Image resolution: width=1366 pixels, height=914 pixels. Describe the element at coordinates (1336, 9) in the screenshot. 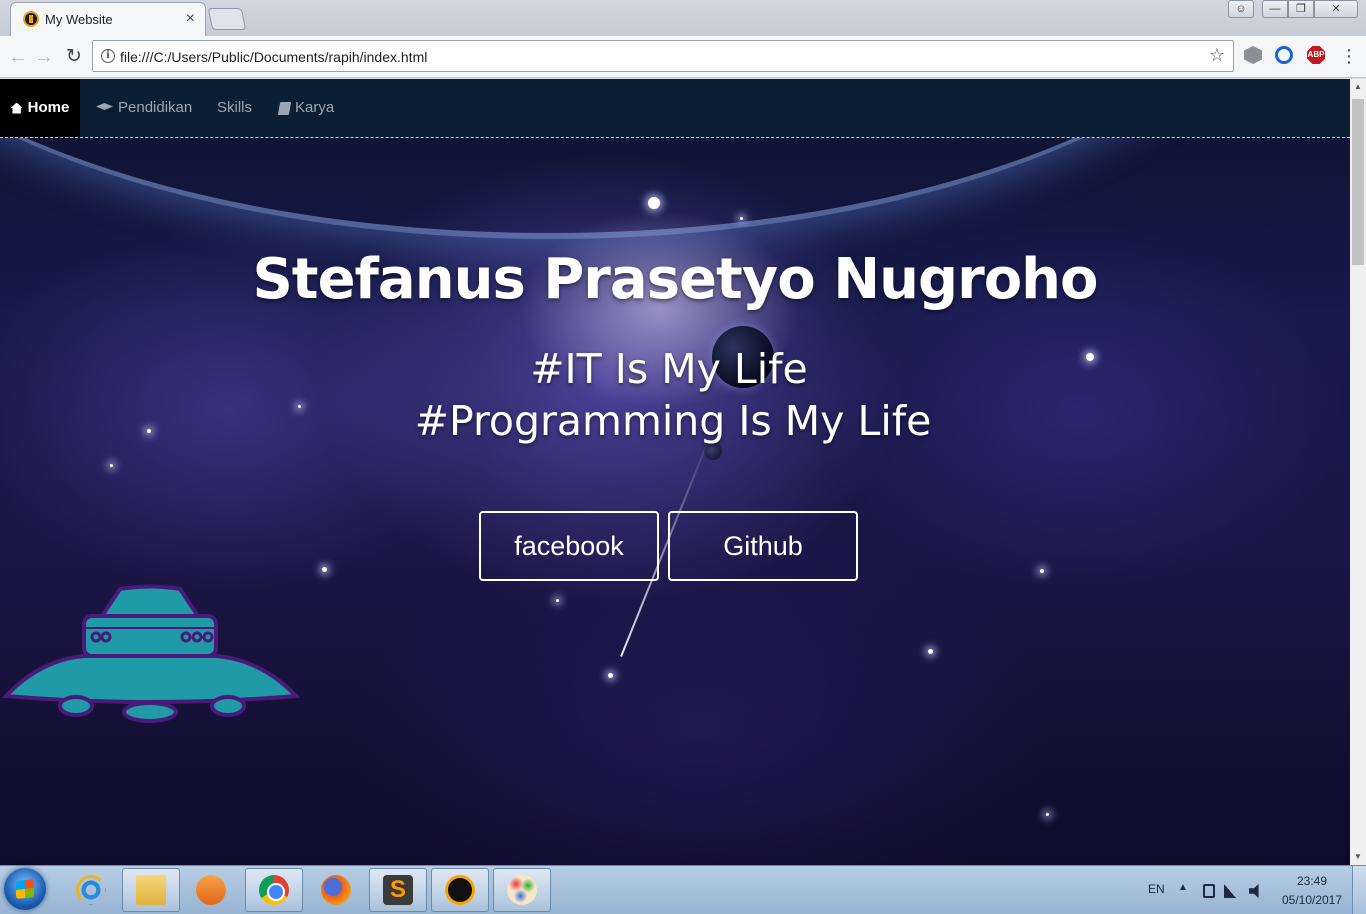

I see `close-window-button: ✕` at that location.